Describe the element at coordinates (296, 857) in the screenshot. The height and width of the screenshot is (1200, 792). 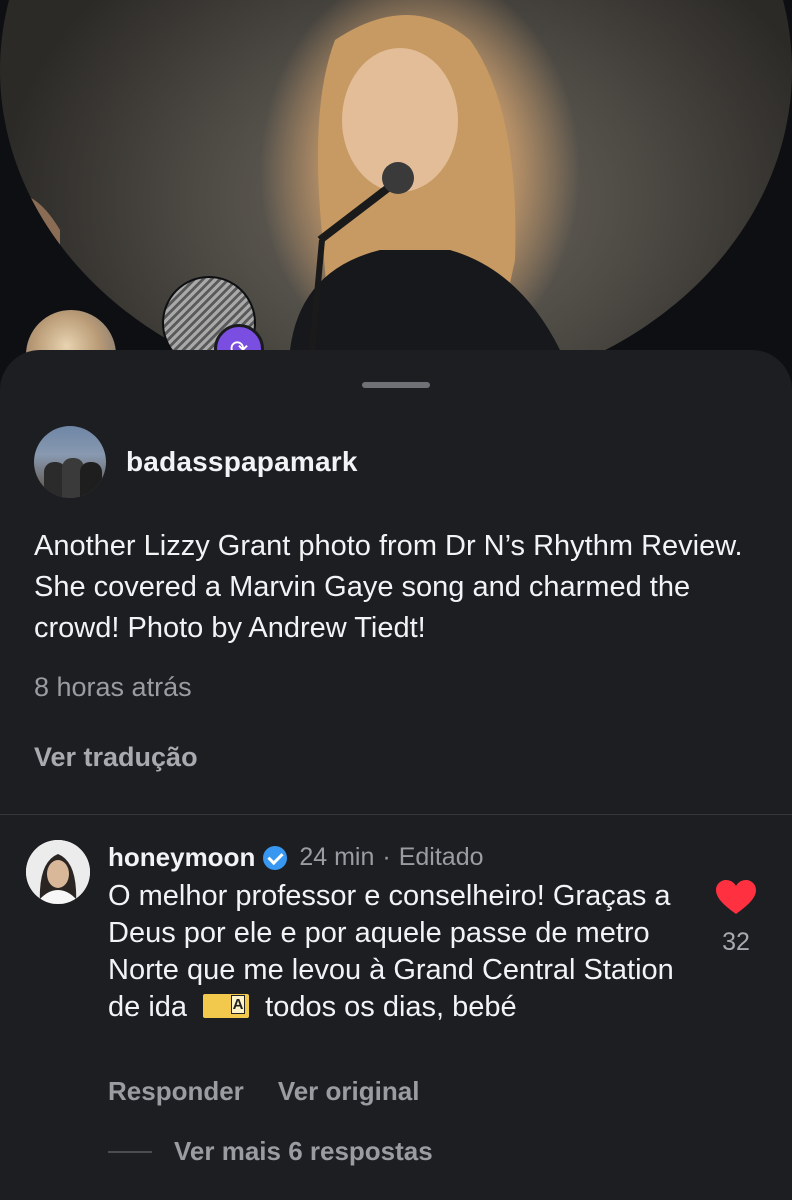
I see `comment-header: honeymoon 24 min · Editado` at that location.